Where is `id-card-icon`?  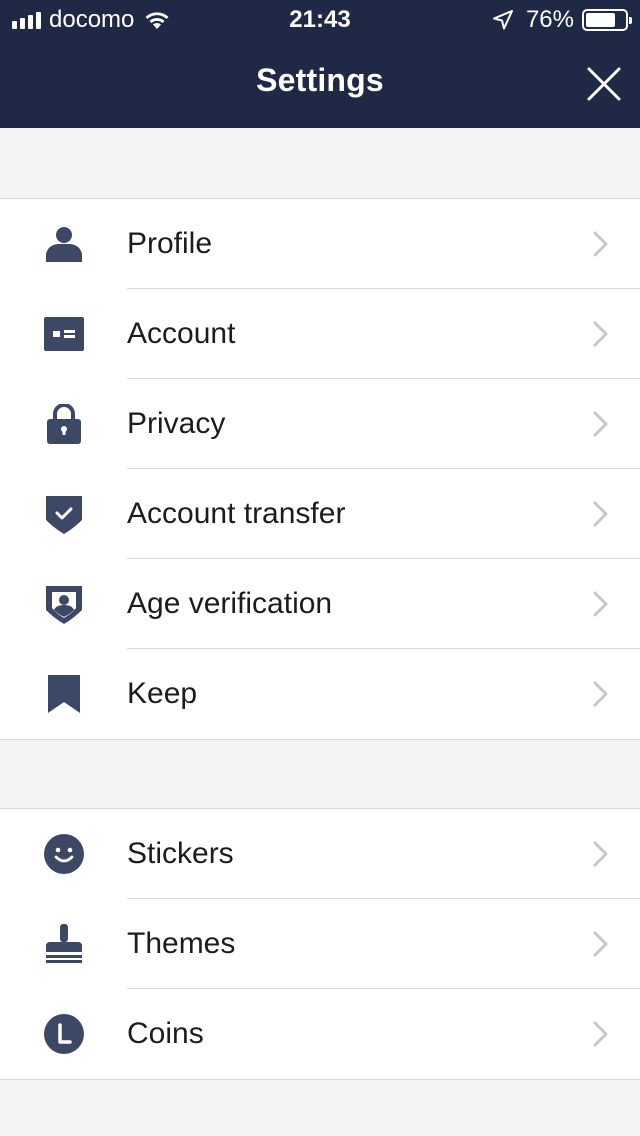 id-card-icon is located at coordinates (64, 334).